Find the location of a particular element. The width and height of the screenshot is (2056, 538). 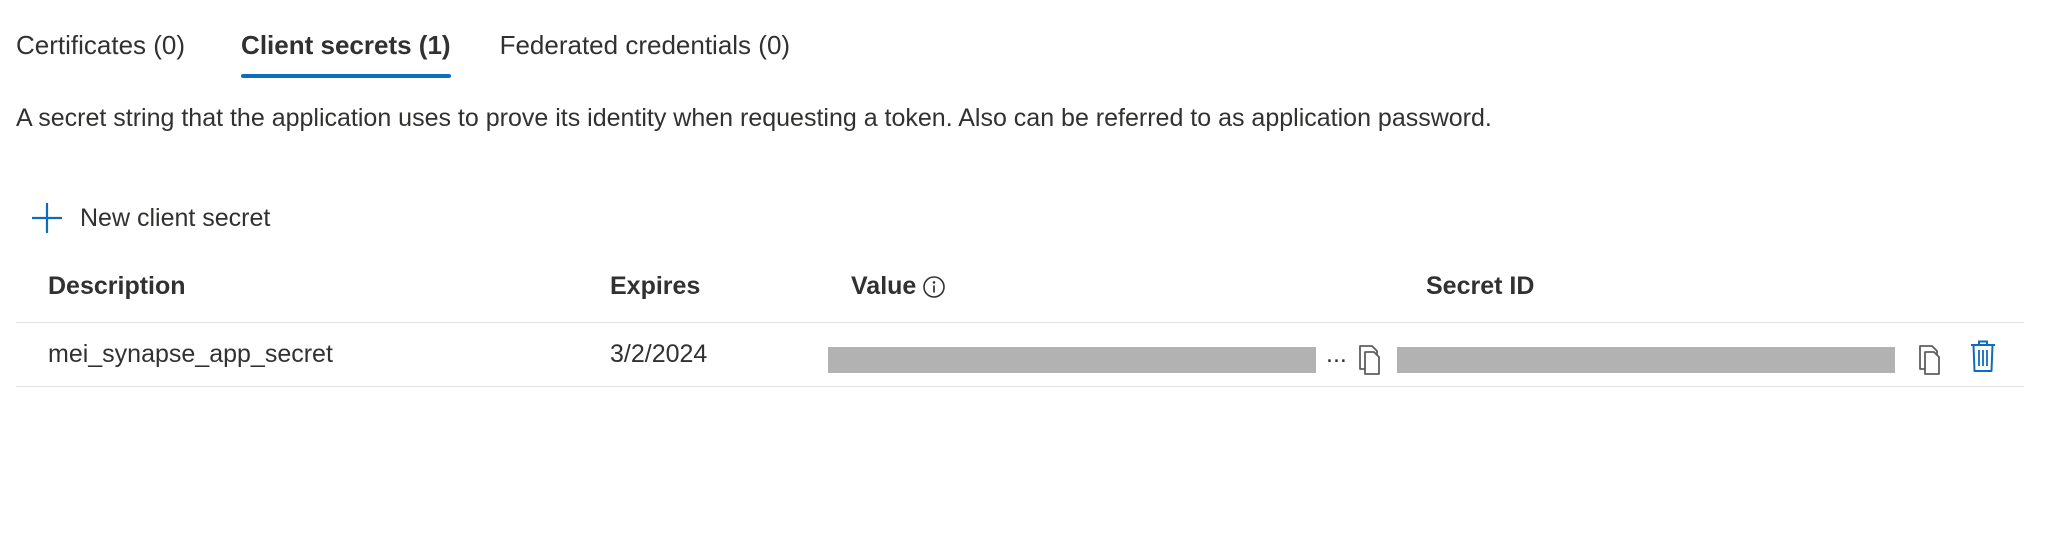

secret-id-redacted is located at coordinates (1646, 360).